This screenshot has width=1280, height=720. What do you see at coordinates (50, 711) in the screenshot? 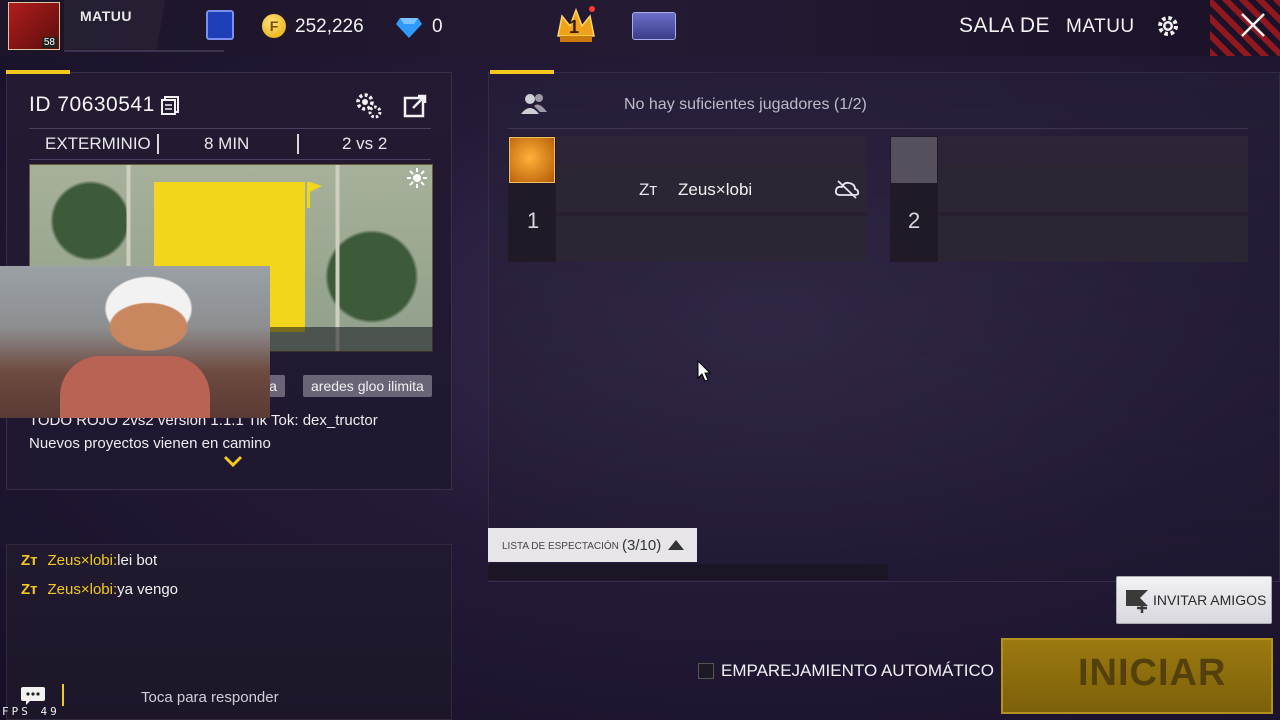
I see `fps-value: 49` at bounding box center [50, 711].